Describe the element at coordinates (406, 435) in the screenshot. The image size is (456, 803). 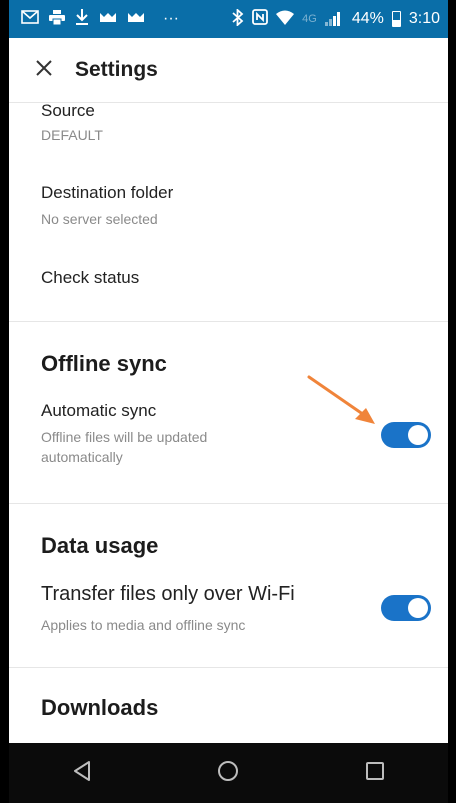
I see `automatic-sync-toggle` at that location.